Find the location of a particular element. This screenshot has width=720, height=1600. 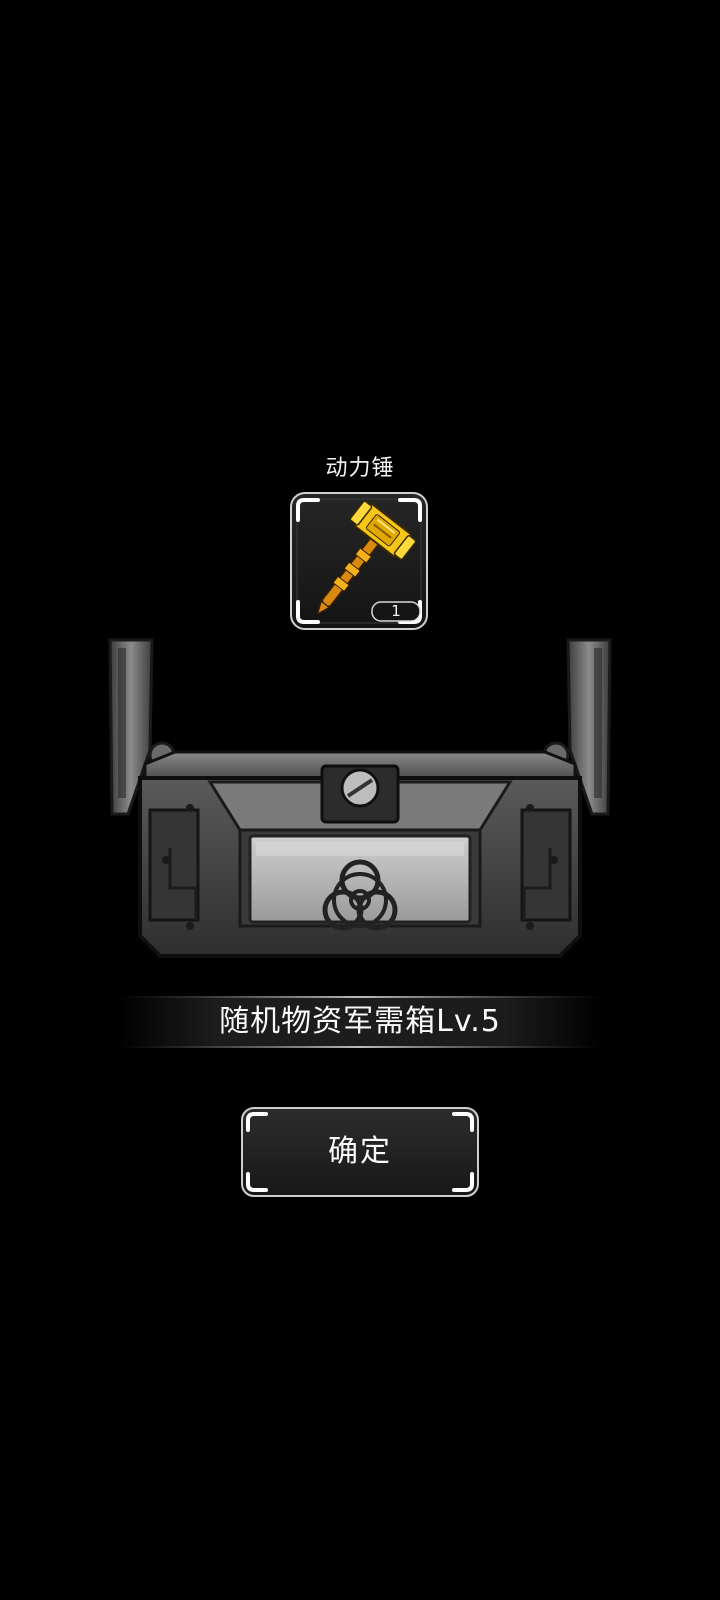

crate-title-bar: 随机物资军需箱Lv.5 is located at coordinates (360, 1023).